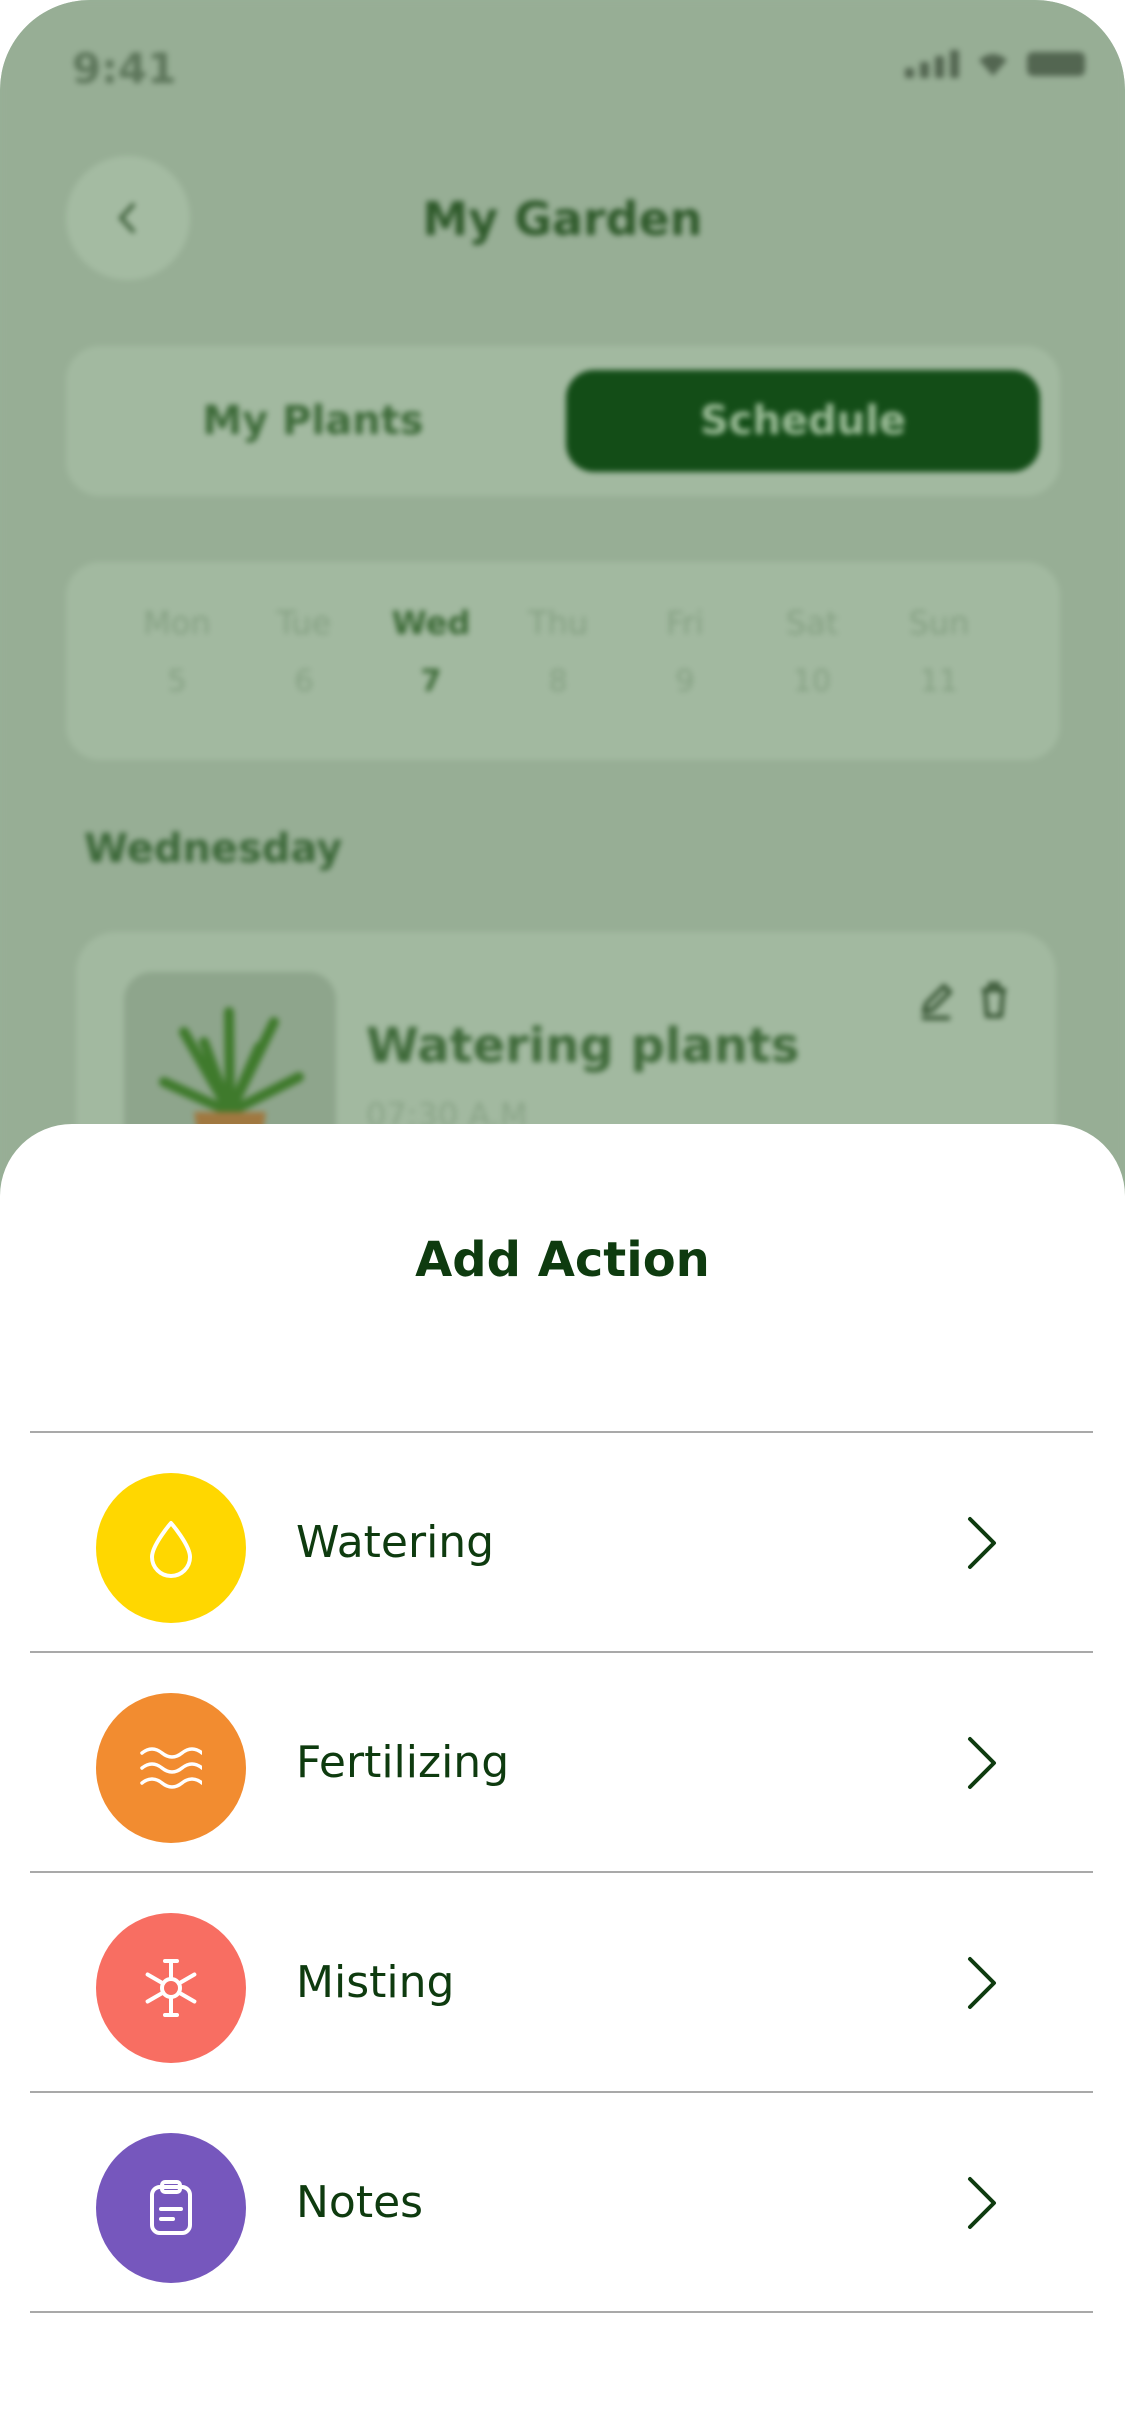 Image resolution: width=1125 pixels, height=2436 pixels. Describe the element at coordinates (177, 623) in the screenshot. I see `day-name: Mon` at that location.